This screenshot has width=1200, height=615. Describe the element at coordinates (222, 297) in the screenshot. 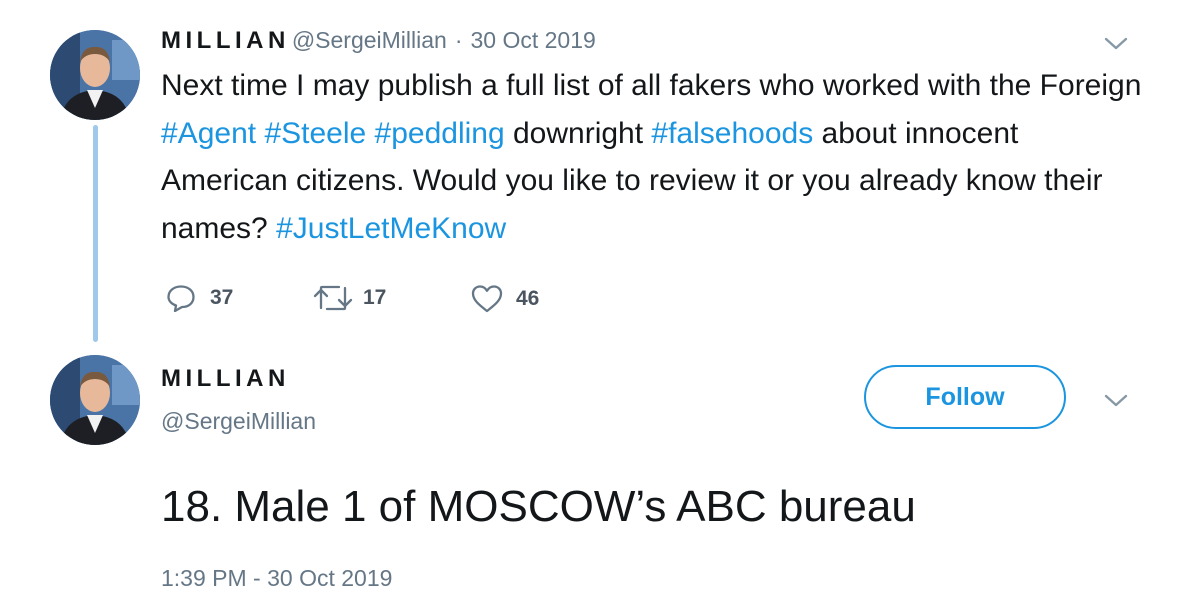

I see `reply-count: 37` at that location.